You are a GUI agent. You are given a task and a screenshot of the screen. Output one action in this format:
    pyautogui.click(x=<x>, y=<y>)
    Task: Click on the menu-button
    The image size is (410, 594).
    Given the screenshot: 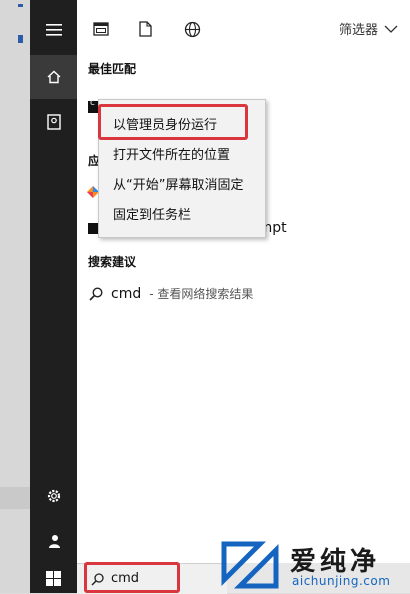 What is the action you would take?
    pyautogui.click(x=53, y=30)
    